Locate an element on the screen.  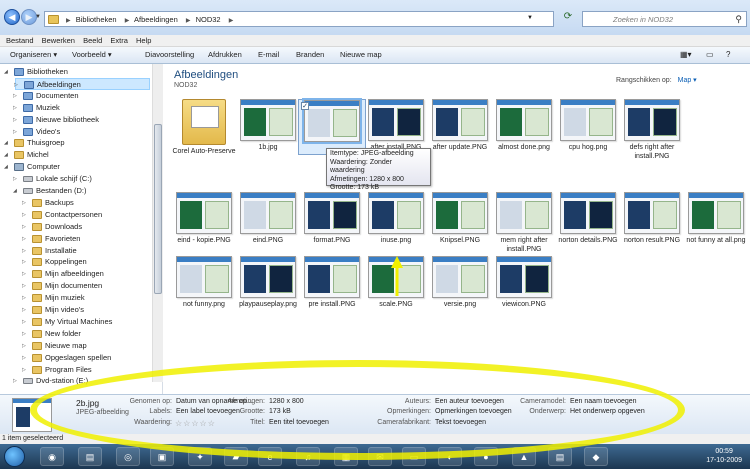
refresh-icon: ⟳ is located at coordinates (568, 19).